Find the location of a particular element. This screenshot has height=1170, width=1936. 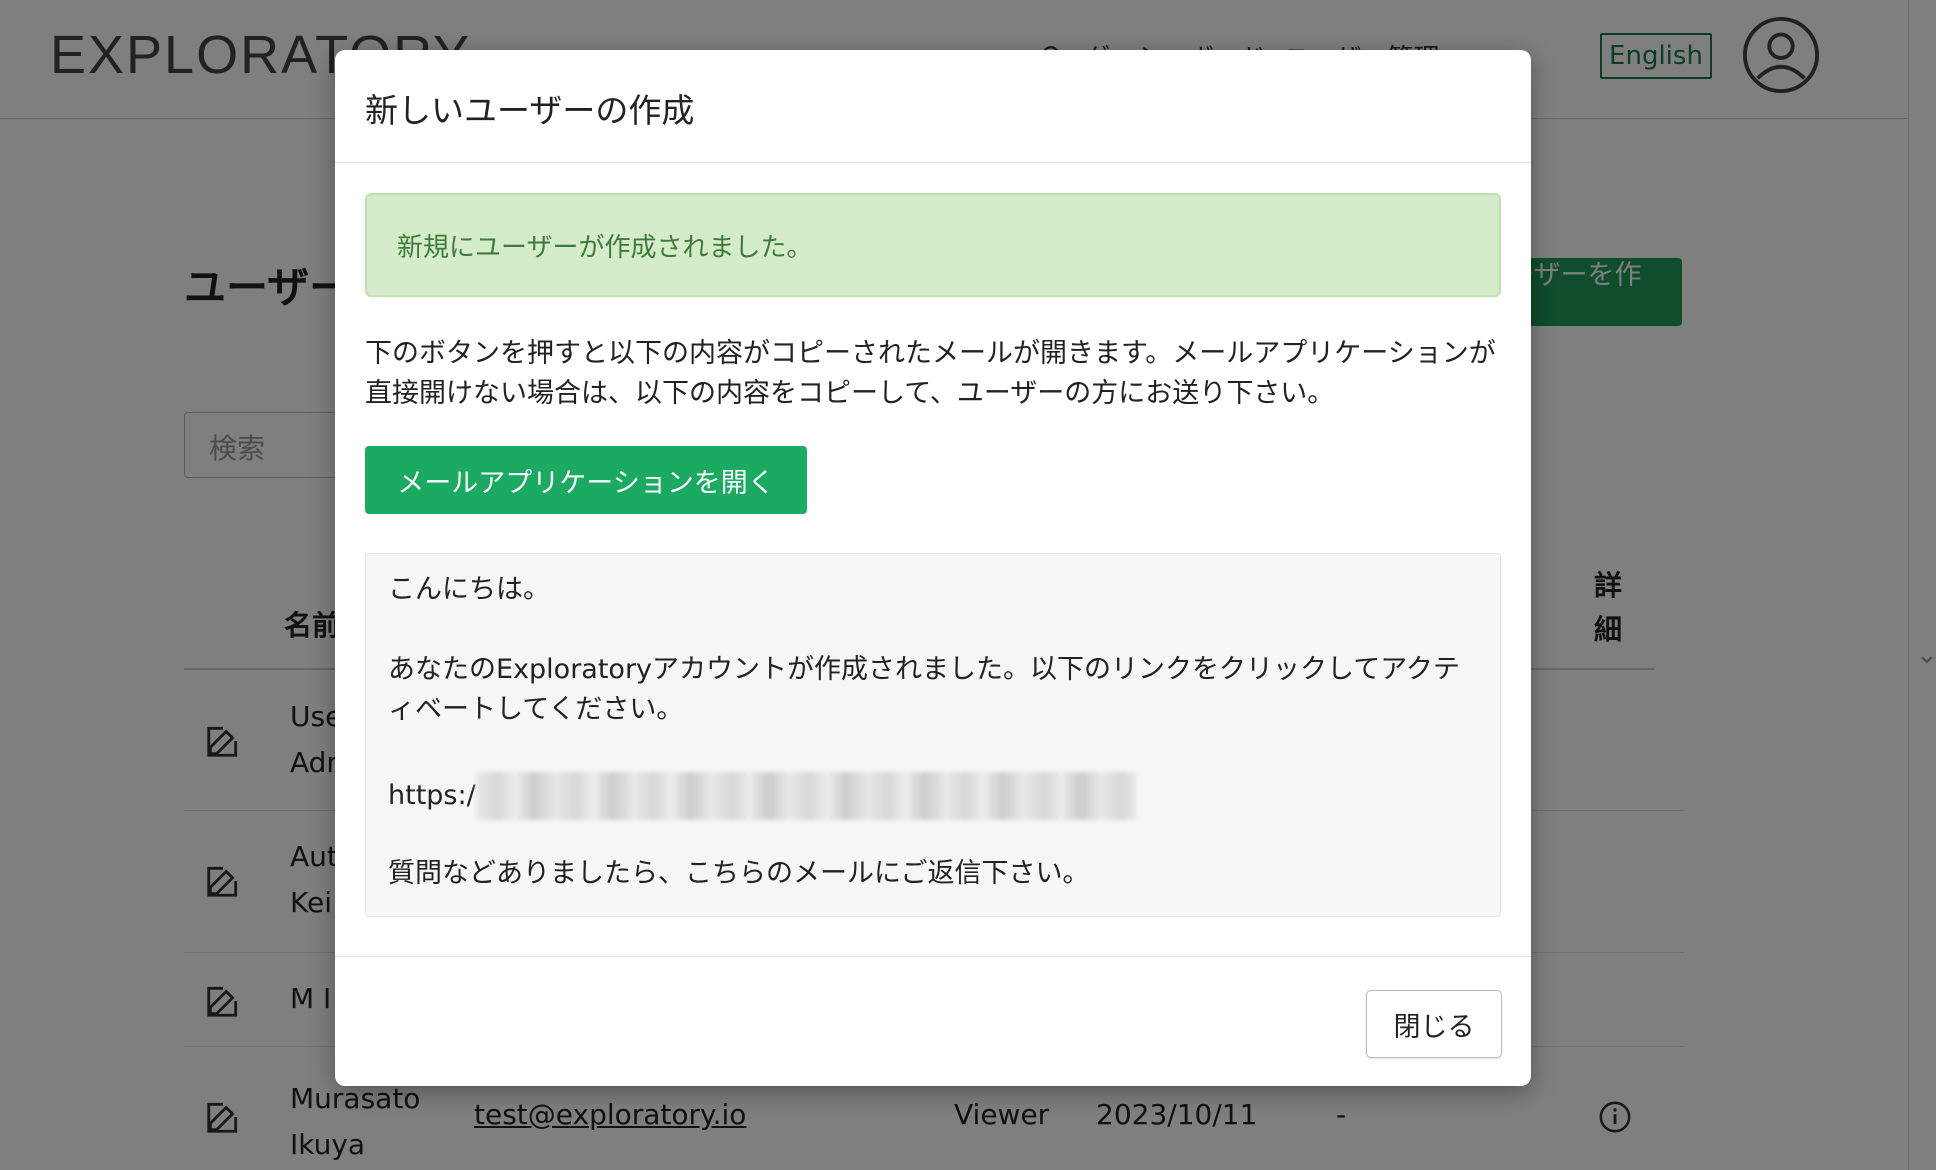

close-button: 閉じる is located at coordinates (1434, 1024).